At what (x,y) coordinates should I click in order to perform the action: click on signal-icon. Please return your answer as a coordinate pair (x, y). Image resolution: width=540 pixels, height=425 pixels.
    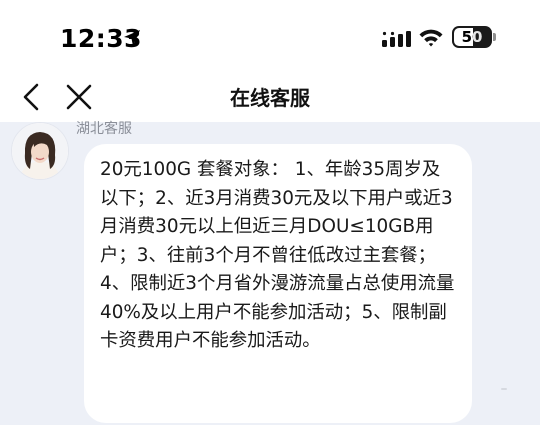
    Looking at the image, I should click on (396, 39).